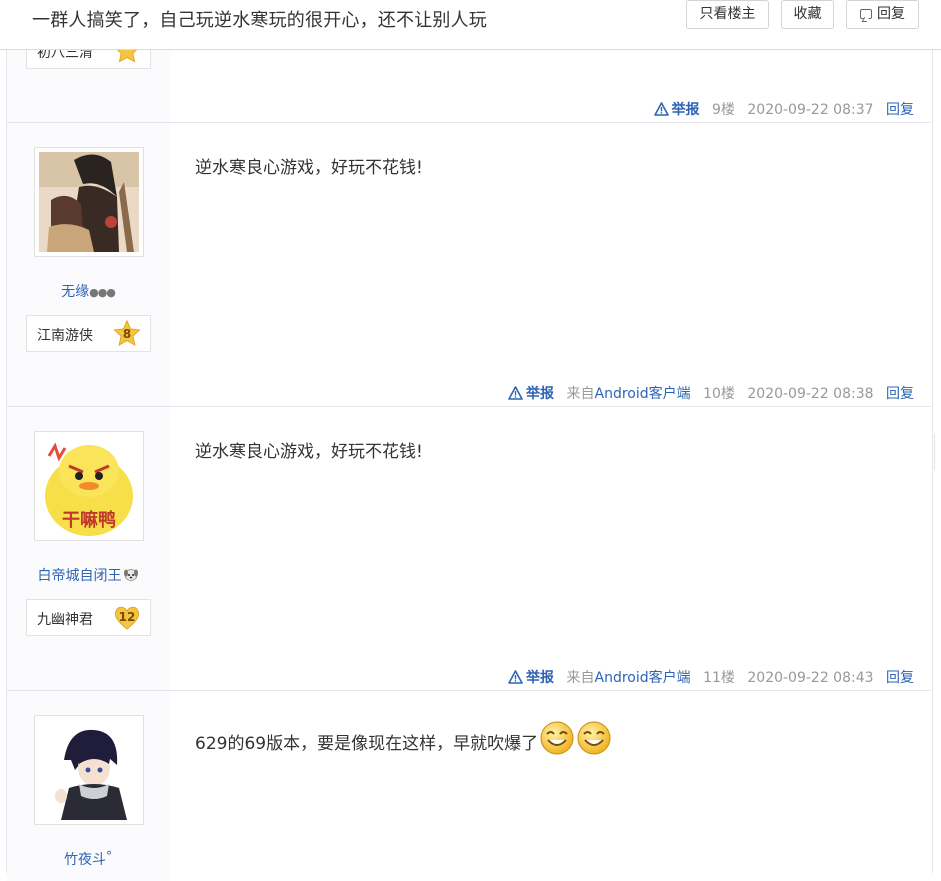  I want to click on collect-button: 收藏, so click(807, 14).